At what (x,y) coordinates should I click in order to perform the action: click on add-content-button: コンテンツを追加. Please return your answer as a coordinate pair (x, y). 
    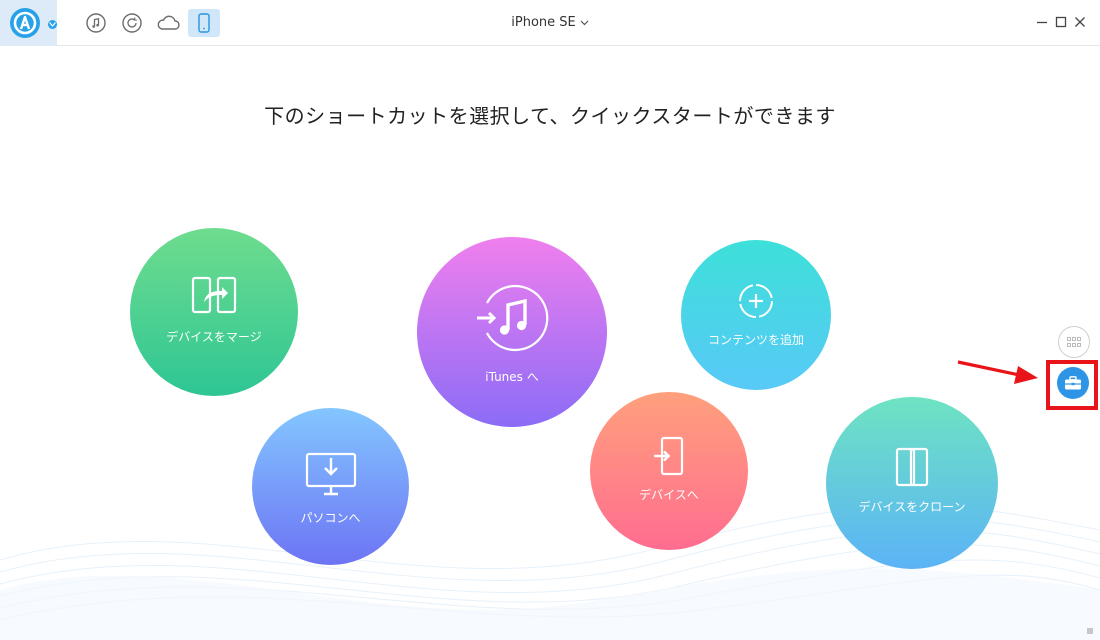
    Looking at the image, I should click on (756, 315).